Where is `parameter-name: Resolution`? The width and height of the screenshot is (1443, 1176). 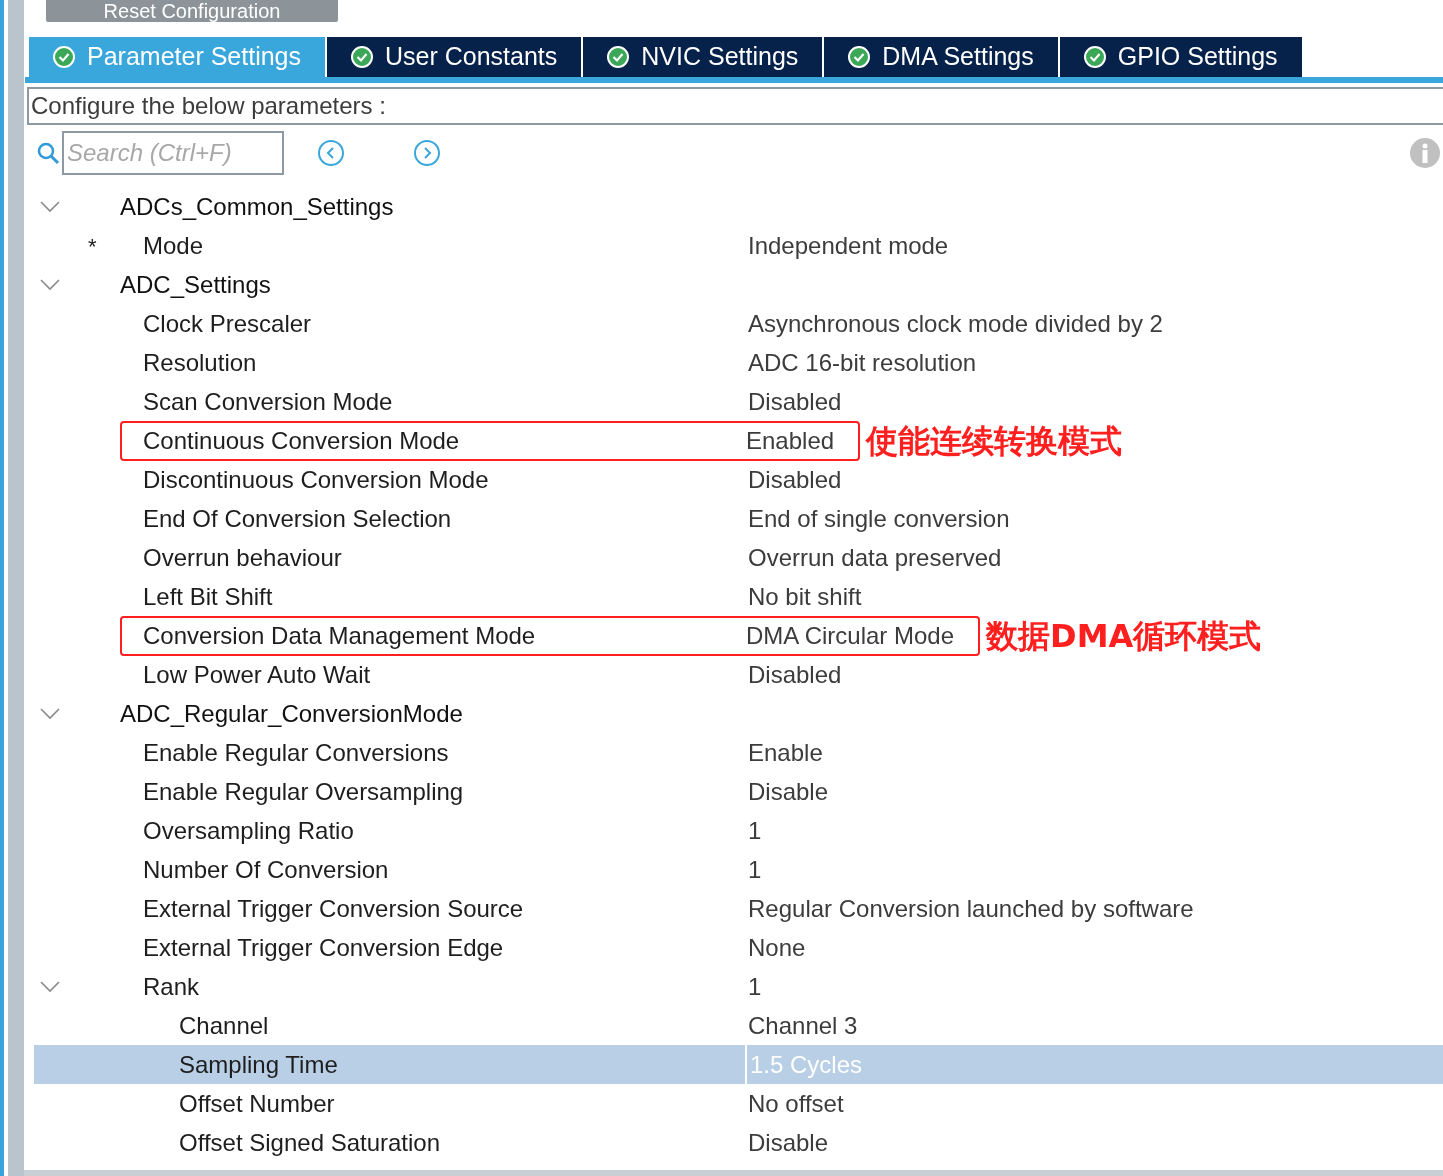 parameter-name: Resolution is located at coordinates (200, 362).